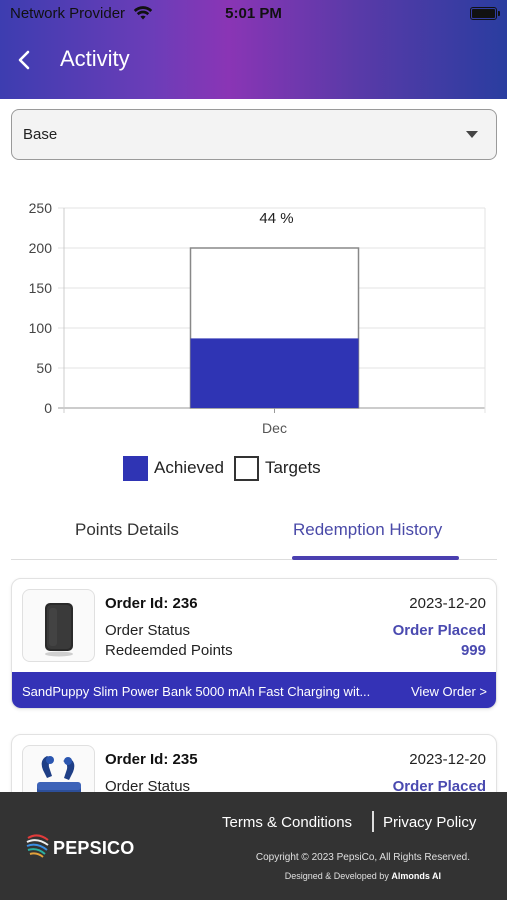  What do you see at coordinates (375, 558) in the screenshot?
I see `active-tab-indicator` at bounding box center [375, 558].